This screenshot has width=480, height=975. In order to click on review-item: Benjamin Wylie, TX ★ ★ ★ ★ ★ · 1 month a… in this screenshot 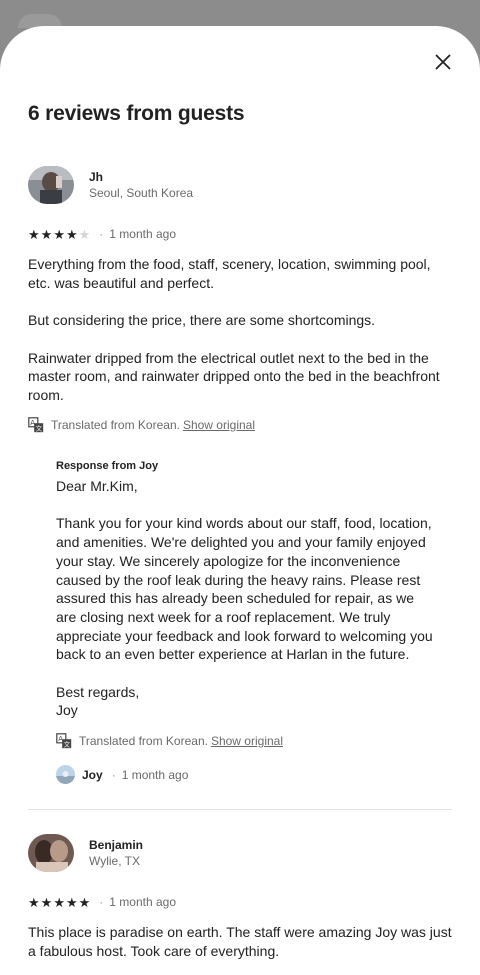, I will do `click(240, 897)`.